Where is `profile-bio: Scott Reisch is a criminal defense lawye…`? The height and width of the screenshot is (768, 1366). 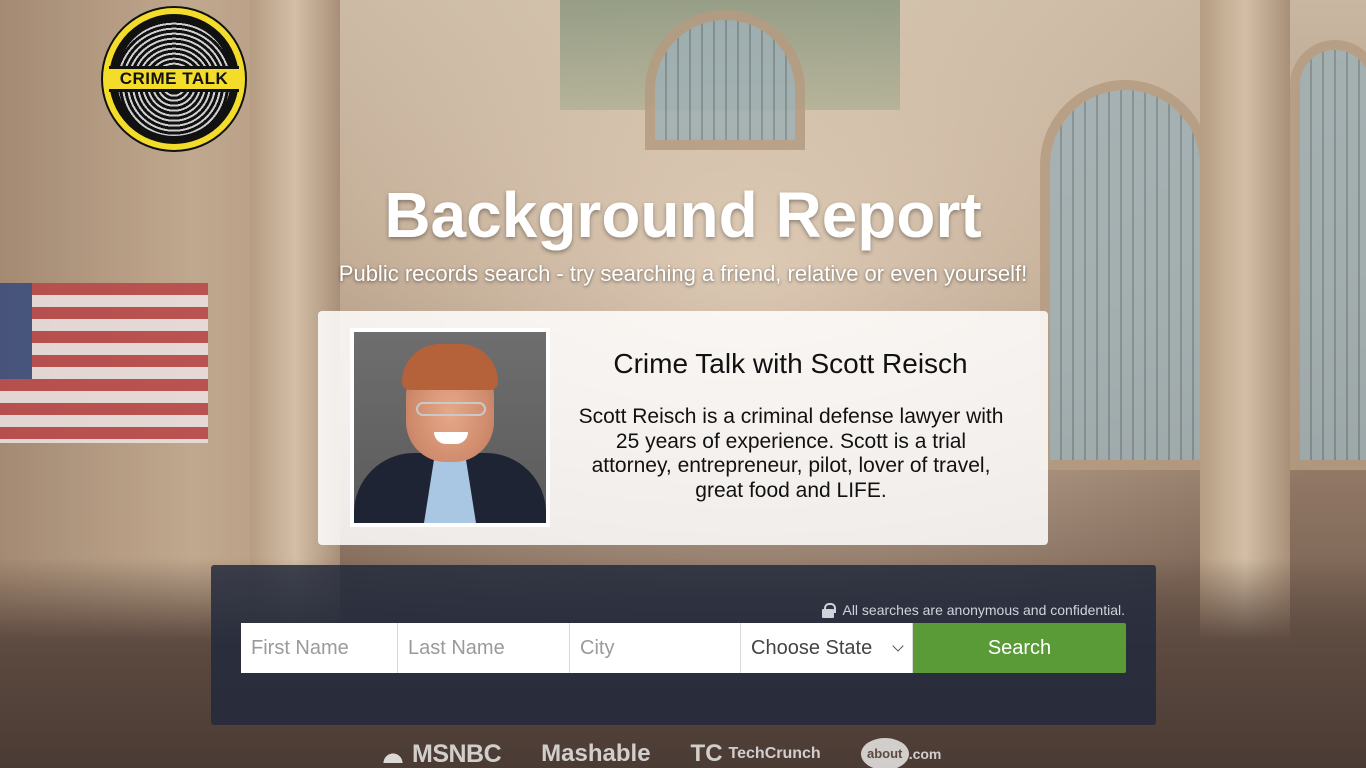
profile-bio: Scott Reisch is a criminal defense lawye… is located at coordinates (791, 453).